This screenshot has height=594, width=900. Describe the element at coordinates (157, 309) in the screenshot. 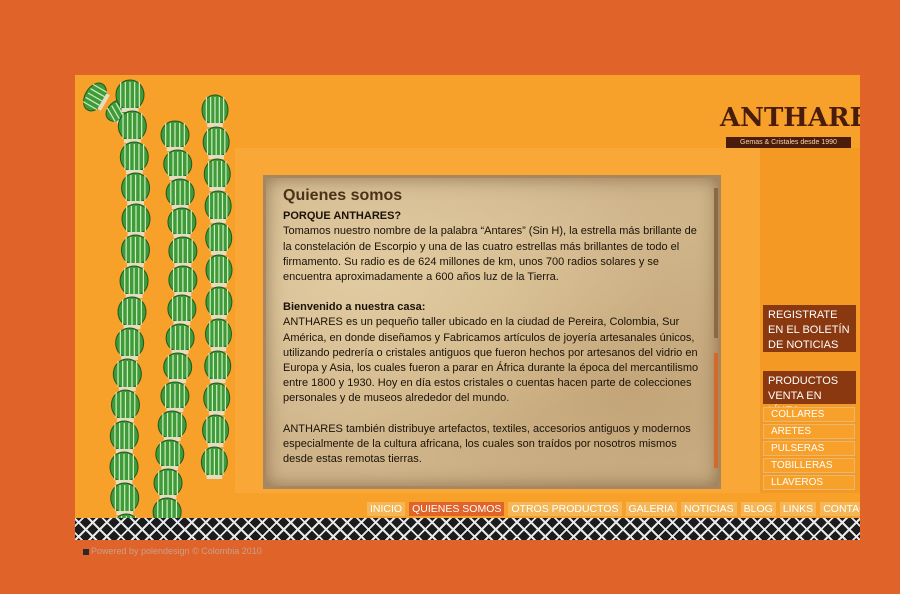

I see `beads-decoration-image` at that location.